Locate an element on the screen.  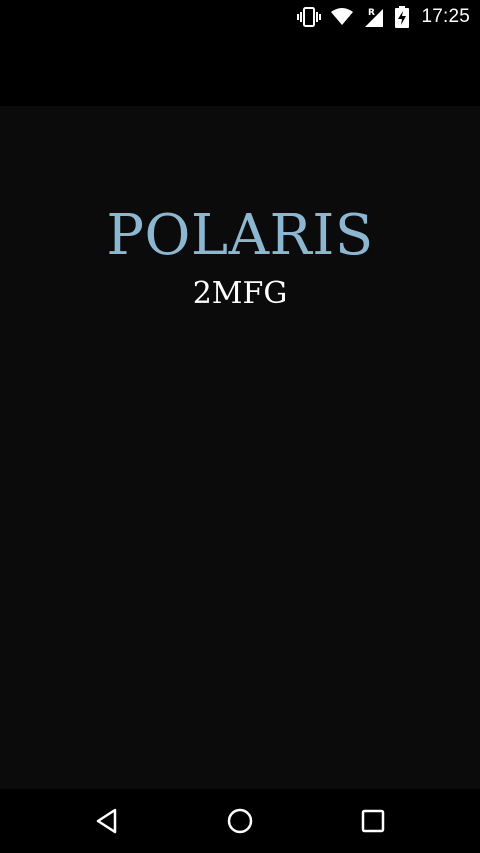
back-button is located at coordinates (107, 821).